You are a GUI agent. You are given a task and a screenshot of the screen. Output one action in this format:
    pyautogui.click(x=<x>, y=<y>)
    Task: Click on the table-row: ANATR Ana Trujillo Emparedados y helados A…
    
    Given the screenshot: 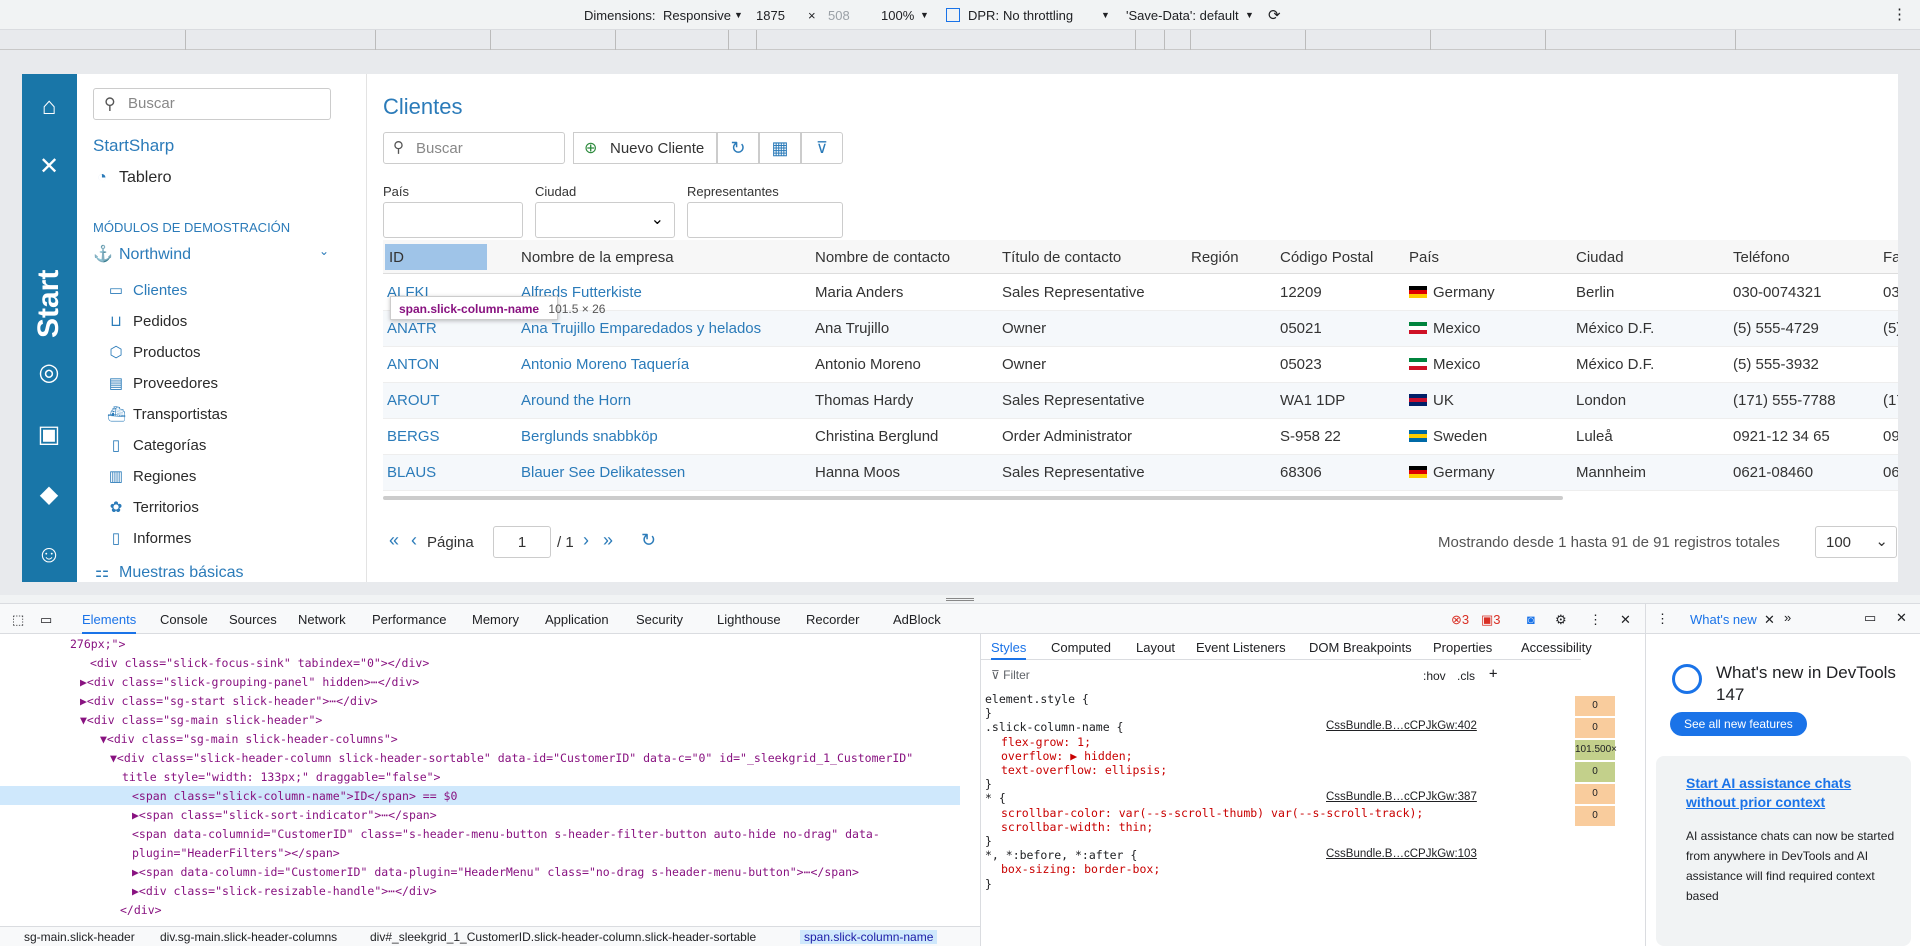 What is the action you would take?
    pyautogui.click(x=1140, y=329)
    